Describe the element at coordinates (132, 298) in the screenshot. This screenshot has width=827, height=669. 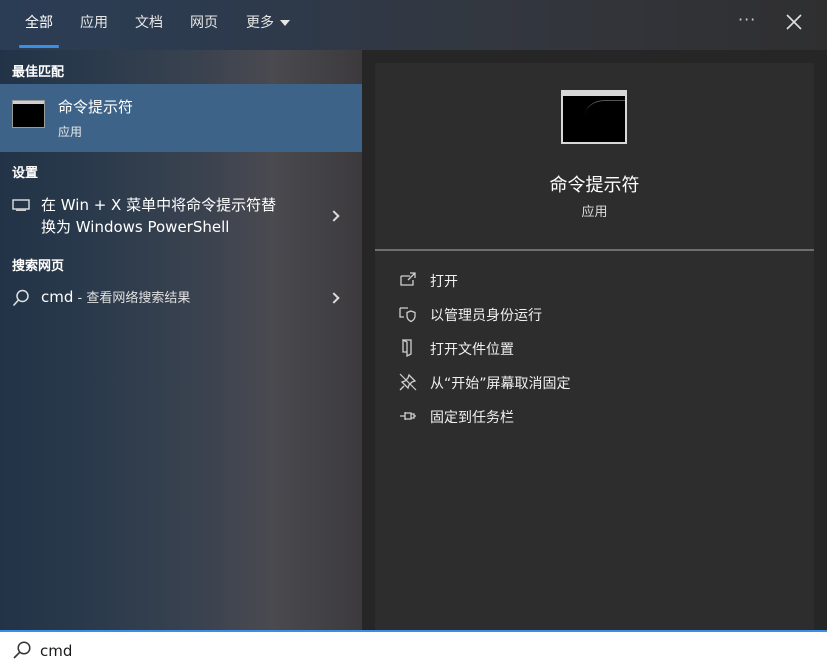
I see `web-result-suffix: - 查看网络搜索结果` at that location.